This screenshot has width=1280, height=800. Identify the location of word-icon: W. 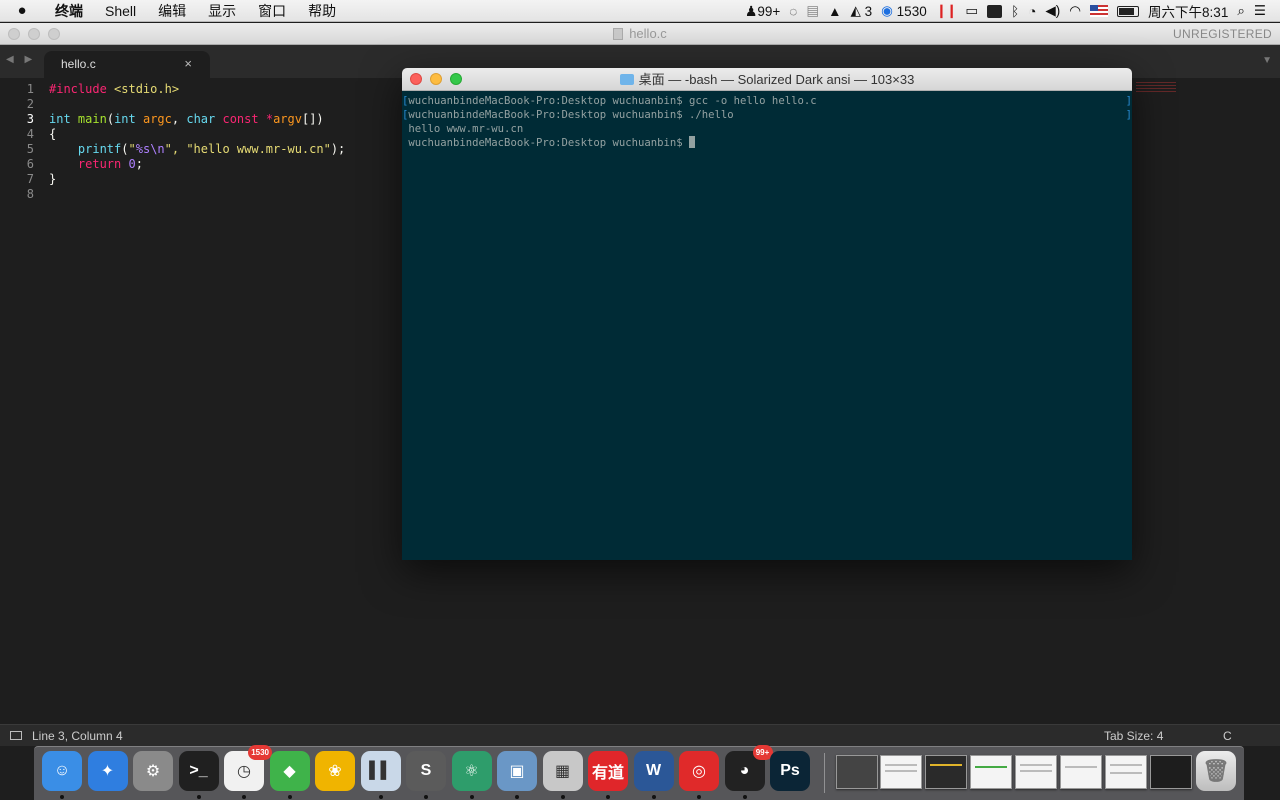
(653, 771).